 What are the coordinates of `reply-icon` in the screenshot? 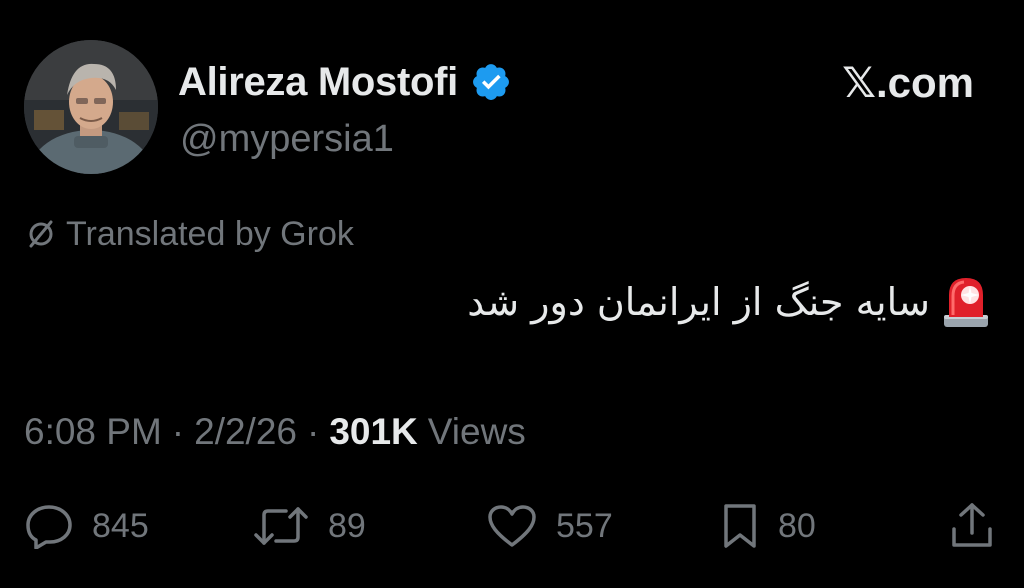 It's located at (49, 526).